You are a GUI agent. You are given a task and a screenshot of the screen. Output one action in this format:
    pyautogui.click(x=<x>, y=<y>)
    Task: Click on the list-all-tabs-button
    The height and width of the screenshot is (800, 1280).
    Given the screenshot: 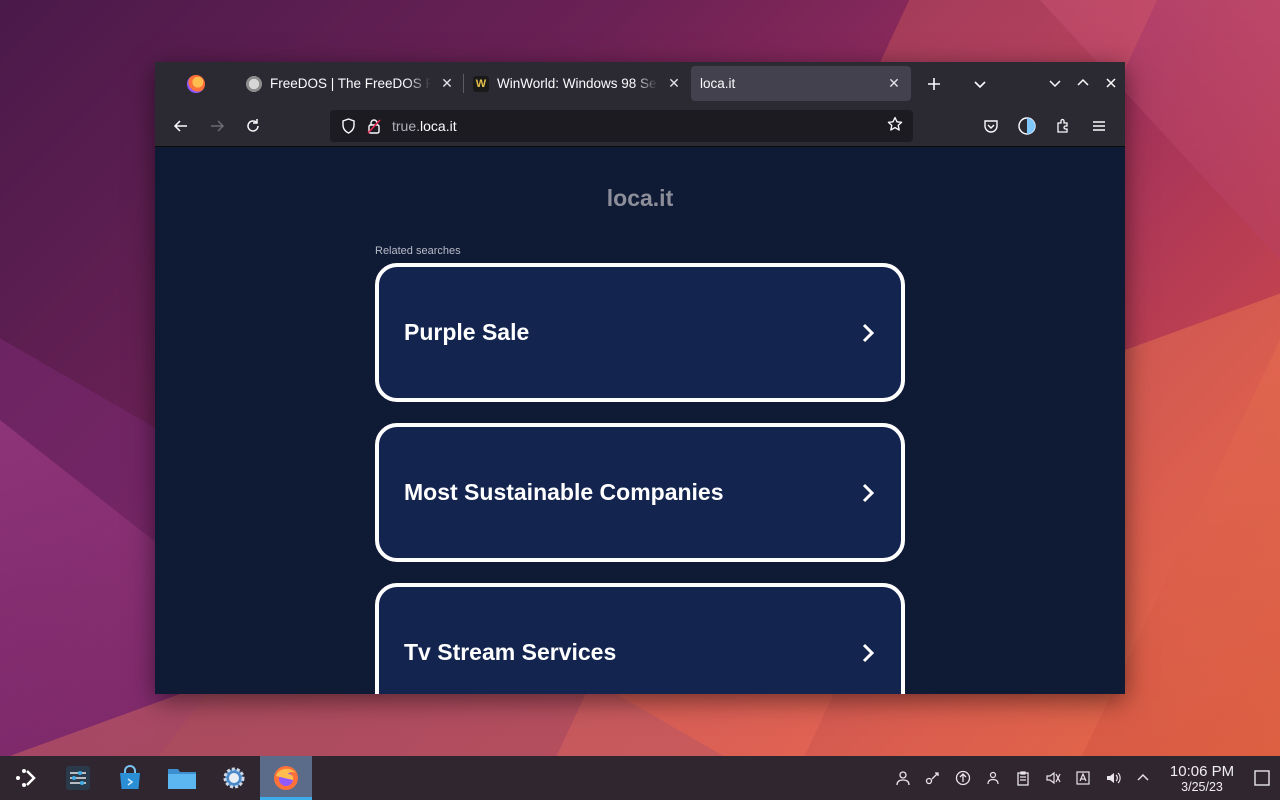 What is the action you would take?
    pyautogui.click(x=980, y=83)
    